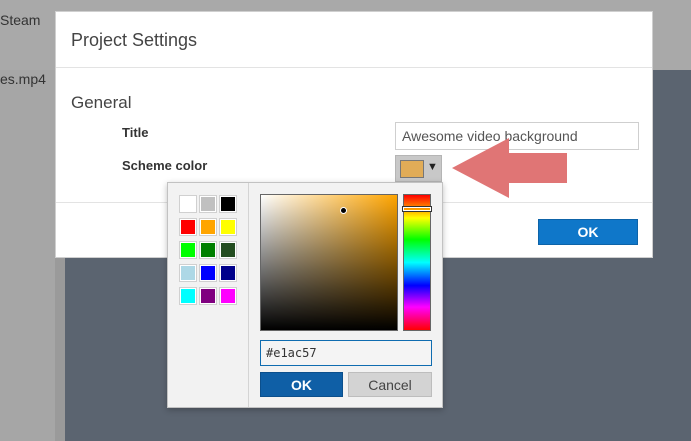 This screenshot has height=441, width=691. What do you see at coordinates (588, 232) in the screenshot?
I see `dialog-ok-button: OK` at bounding box center [588, 232].